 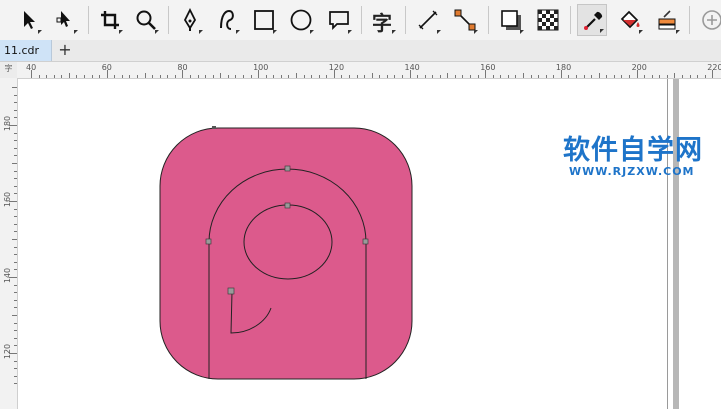 What do you see at coordinates (146, 20) in the screenshot?
I see `zoom-tool-button` at bounding box center [146, 20].